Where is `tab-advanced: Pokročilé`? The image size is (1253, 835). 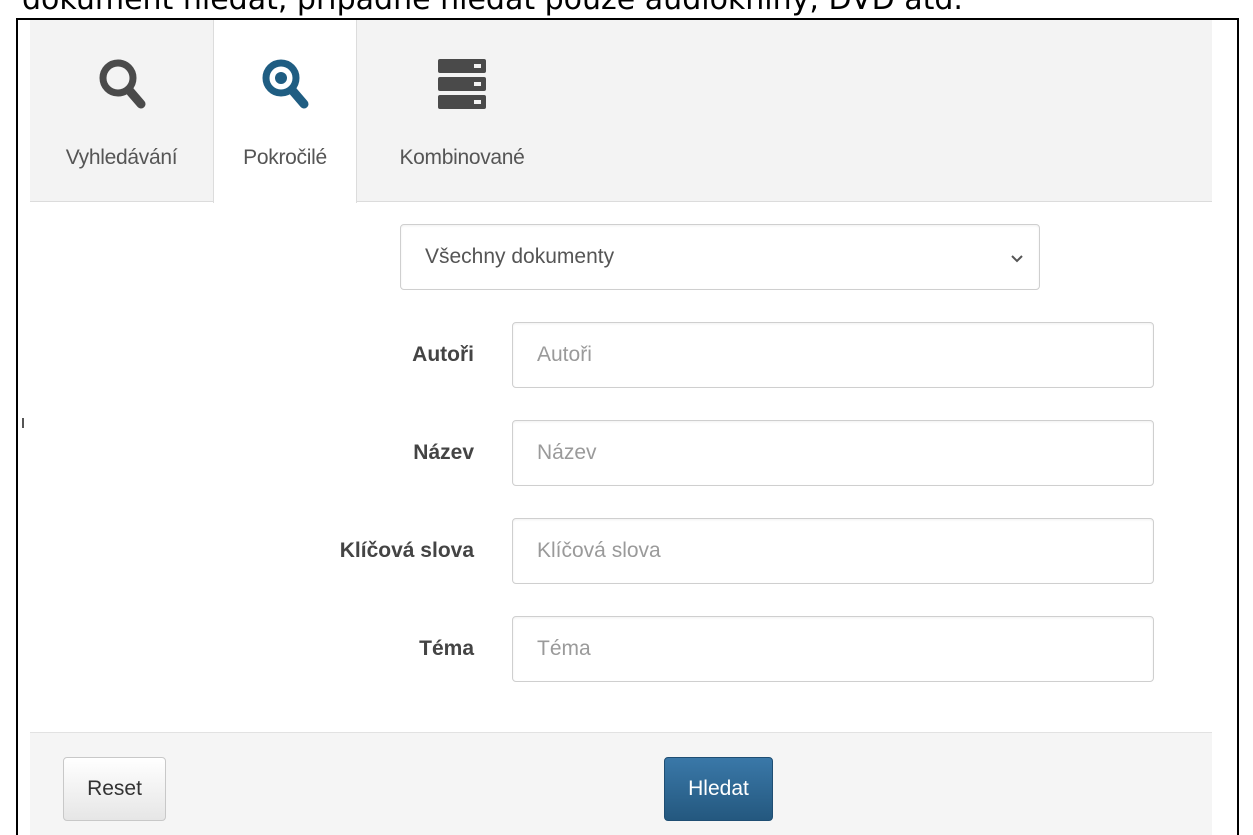
tab-advanced: Pokročilé is located at coordinates (285, 111).